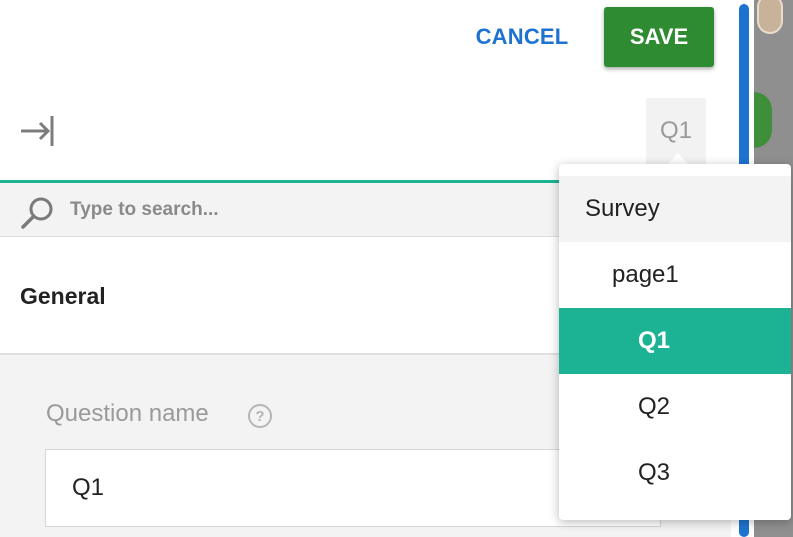 Image resolution: width=793 pixels, height=537 pixels. Describe the element at coordinates (260, 416) in the screenshot. I see `help-icon: ?` at that location.